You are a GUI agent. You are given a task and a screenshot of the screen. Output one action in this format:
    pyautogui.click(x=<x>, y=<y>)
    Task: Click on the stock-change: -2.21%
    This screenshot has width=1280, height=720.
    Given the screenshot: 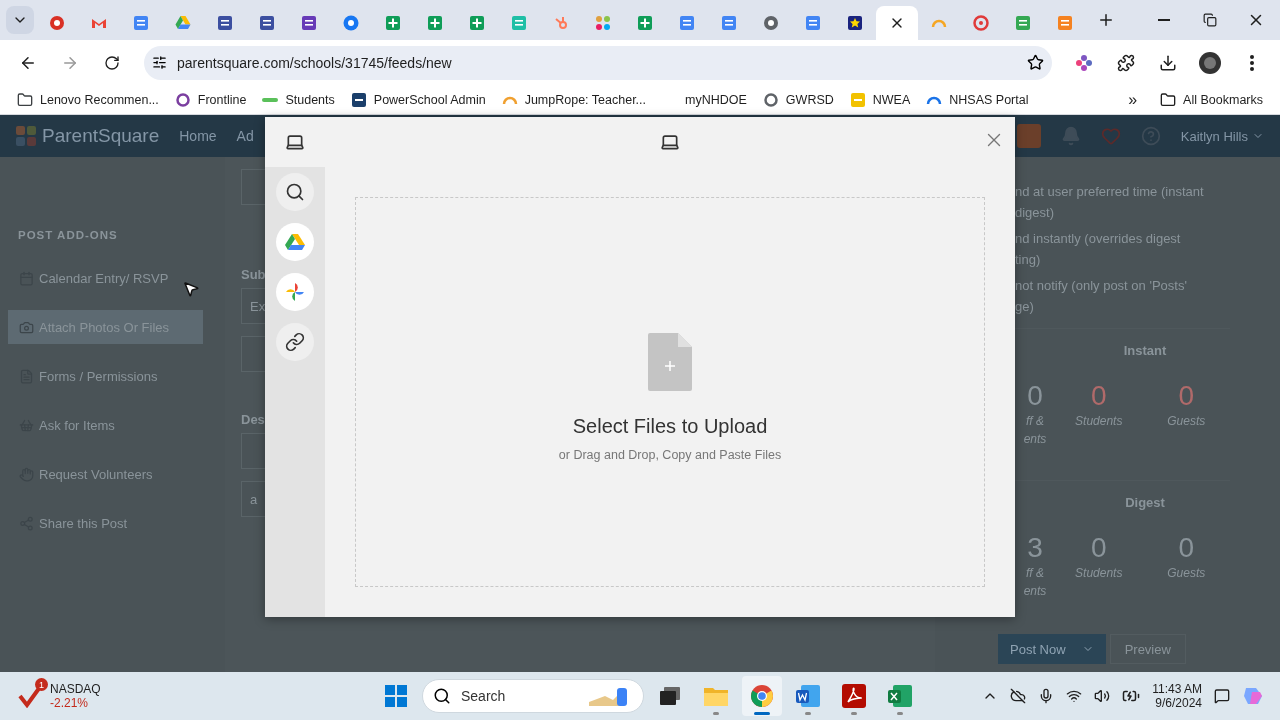 What is the action you would take?
    pyautogui.click(x=70, y=703)
    